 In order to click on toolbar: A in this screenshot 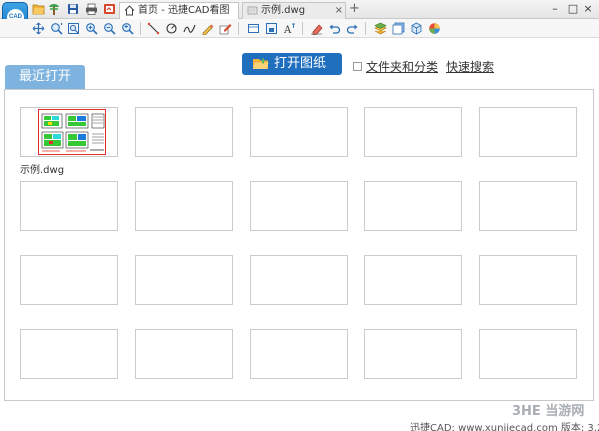, I will do `click(299, 28)`.